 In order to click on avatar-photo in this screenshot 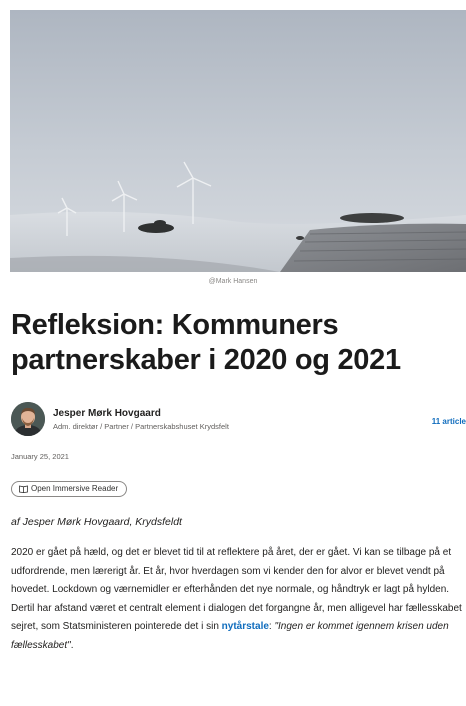, I will do `click(28, 419)`.